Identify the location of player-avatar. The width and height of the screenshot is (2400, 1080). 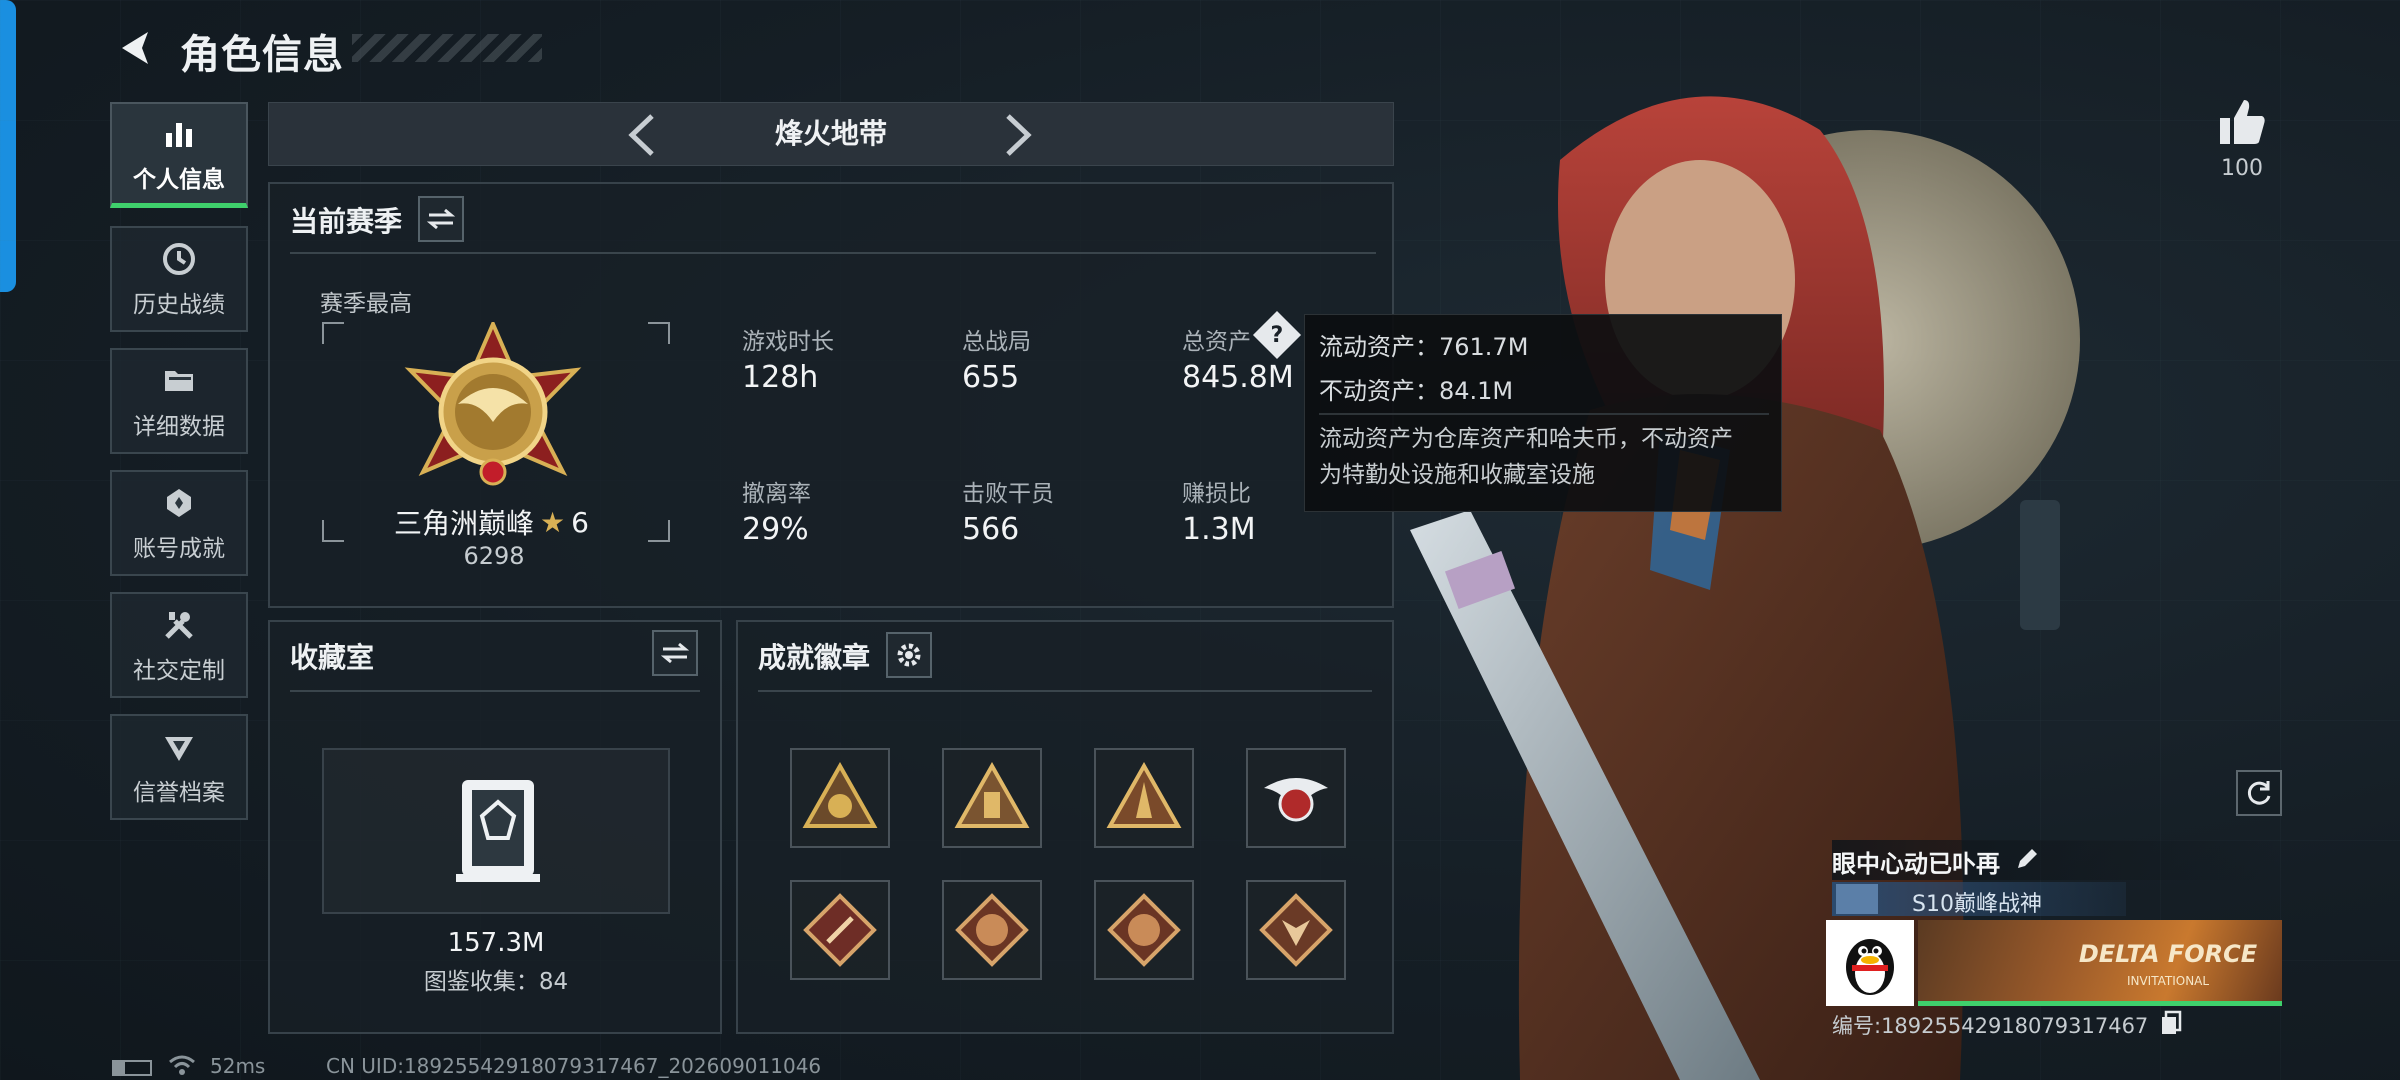
(1870, 963).